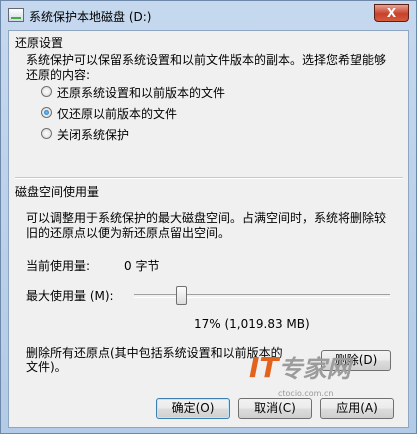 The height and width of the screenshot is (434, 417). Describe the element at coordinates (128, 233) in the screenshot. I see `disk-description-line2: 旧的还原点以便为新还原点留出空间。` at that location.